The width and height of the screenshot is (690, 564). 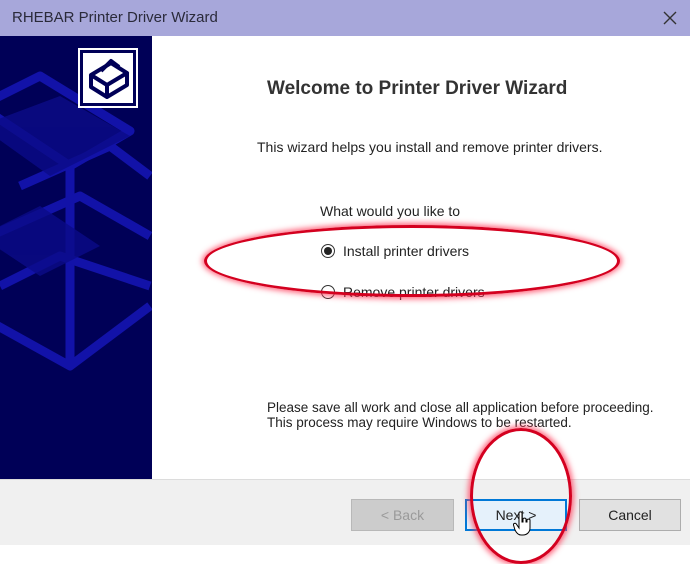 What do you see at coordinates (402, 515) in the screenshot?
I see `back-button: < Back` at bounding box center [402, 515].